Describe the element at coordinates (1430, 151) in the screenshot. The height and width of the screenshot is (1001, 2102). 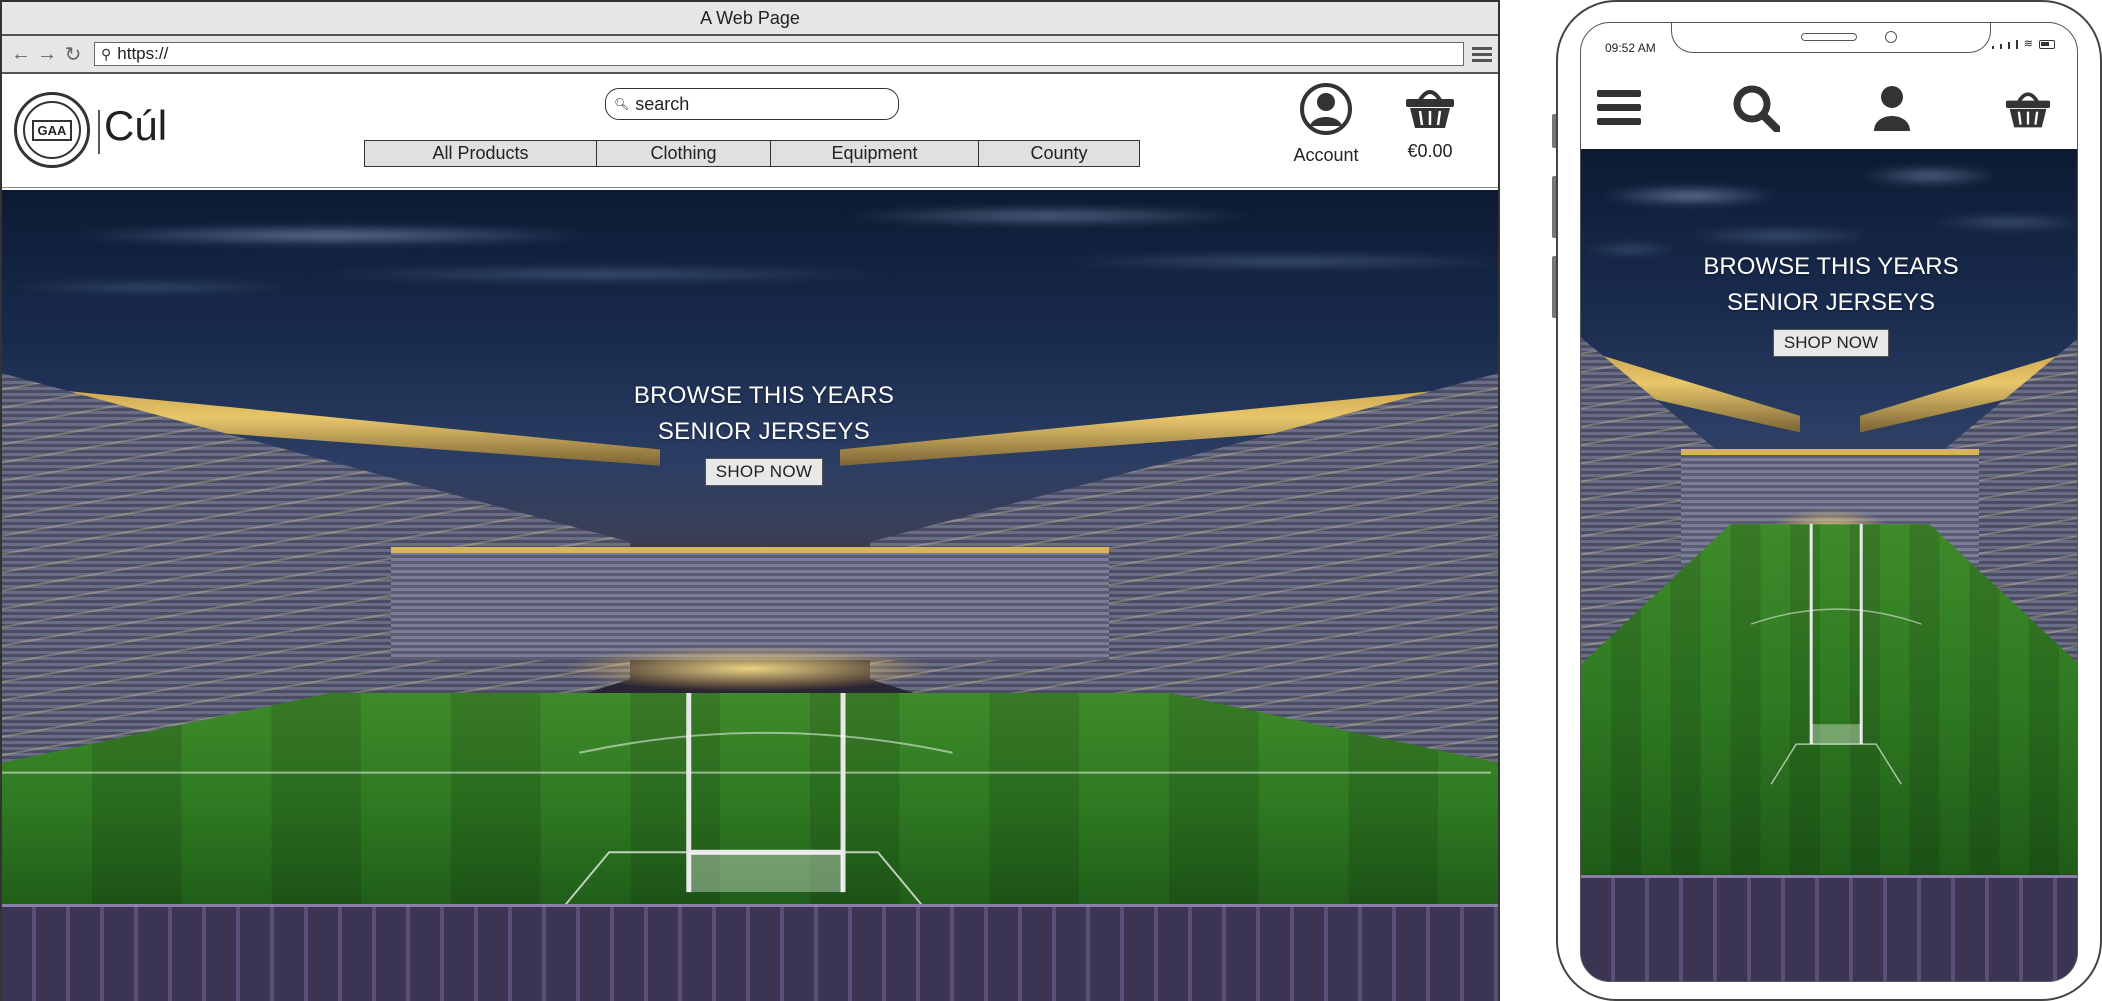
I see `cart-total: €0.00` at that location.